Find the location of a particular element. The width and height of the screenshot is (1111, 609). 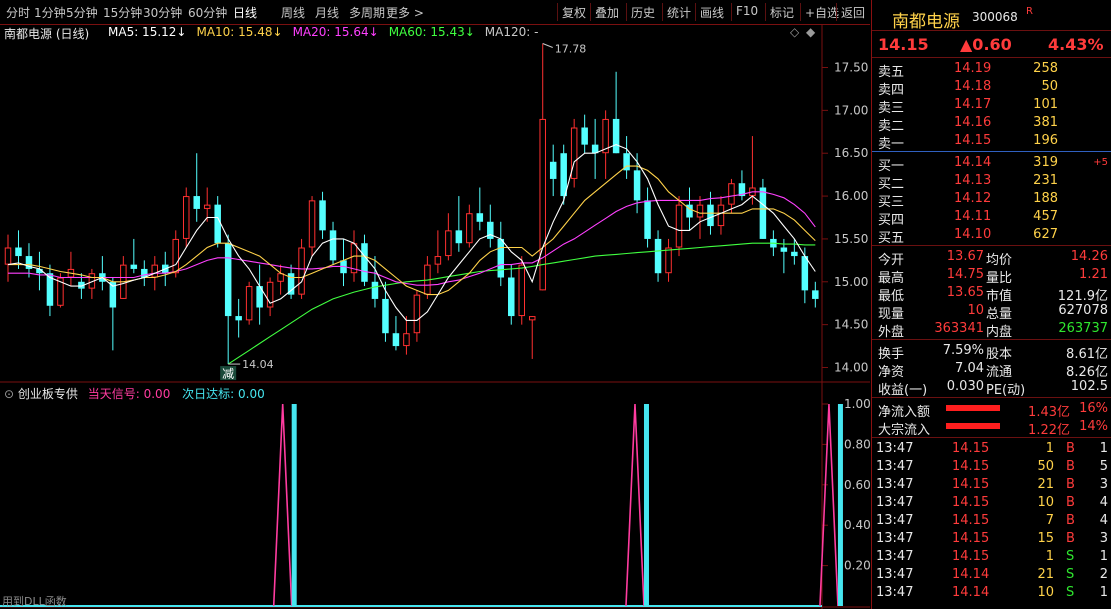

period-tab: 更多 > is located at coordinates (405, 12).